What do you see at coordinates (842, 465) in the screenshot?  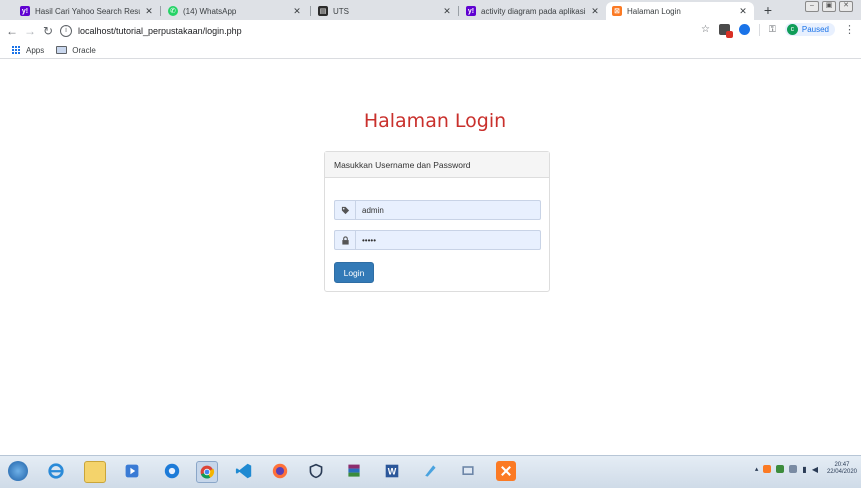 I see `clock-time: 20:47` at bounding box center [842, 465].